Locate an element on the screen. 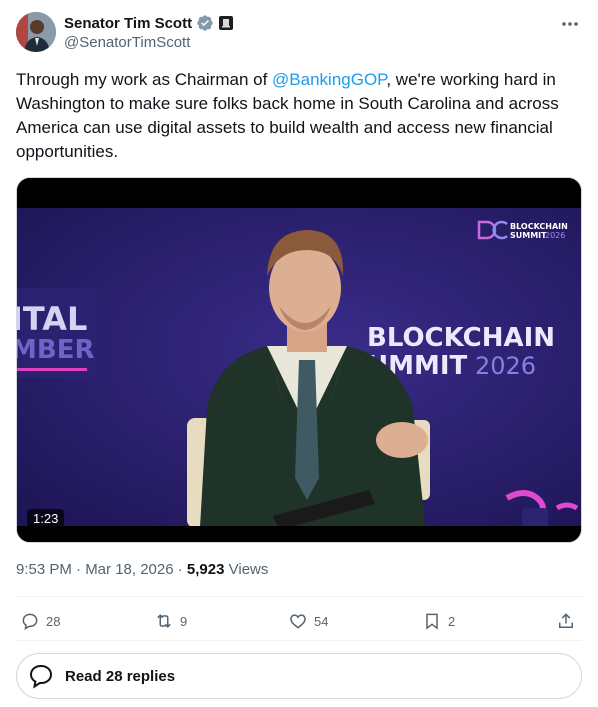 The image size is (598, 707). heart-icon is located at coordinates (298, 621).